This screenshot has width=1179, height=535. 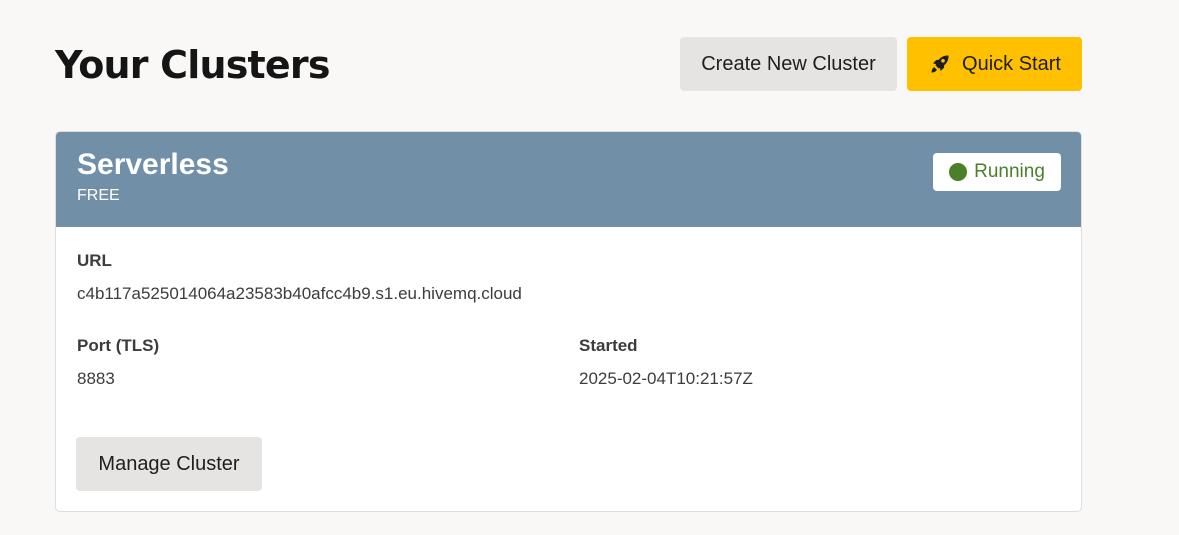 I want to click on status-dot-icon, so click(x=958, y=172).